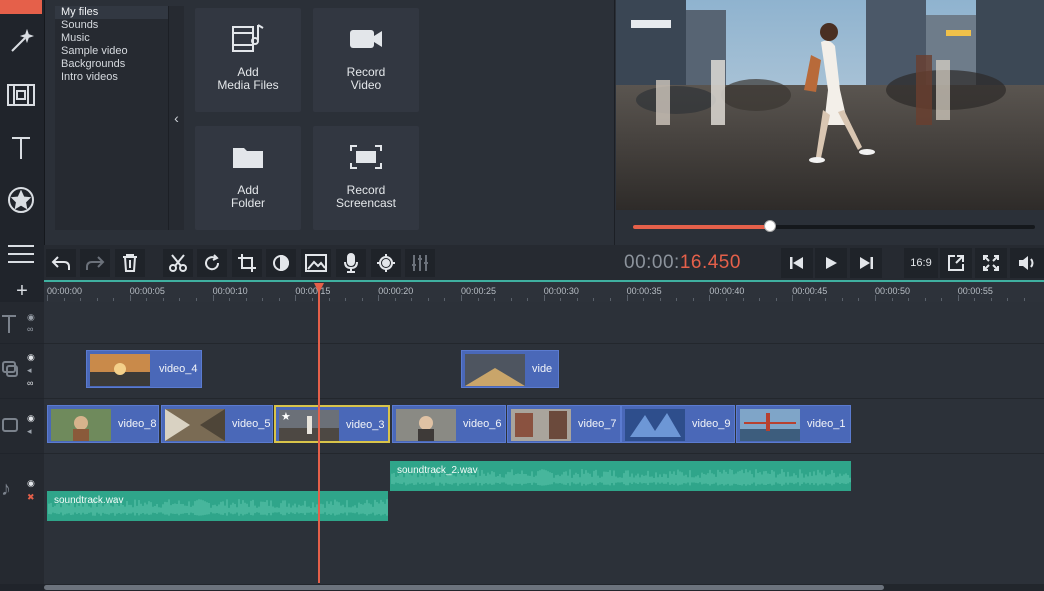  I want to click on delete-button, so click(130, 263).